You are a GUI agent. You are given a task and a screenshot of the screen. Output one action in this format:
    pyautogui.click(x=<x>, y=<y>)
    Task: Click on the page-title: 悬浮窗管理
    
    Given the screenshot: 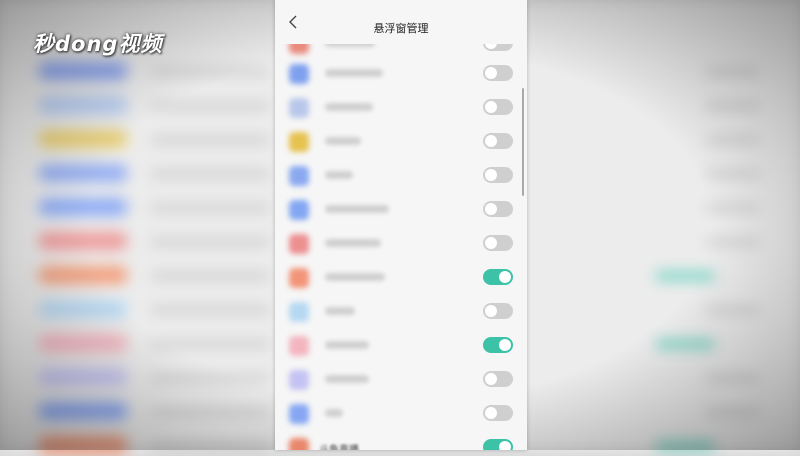 What is the action you would take?
    pyautogui.click(x=401, y=28)
    